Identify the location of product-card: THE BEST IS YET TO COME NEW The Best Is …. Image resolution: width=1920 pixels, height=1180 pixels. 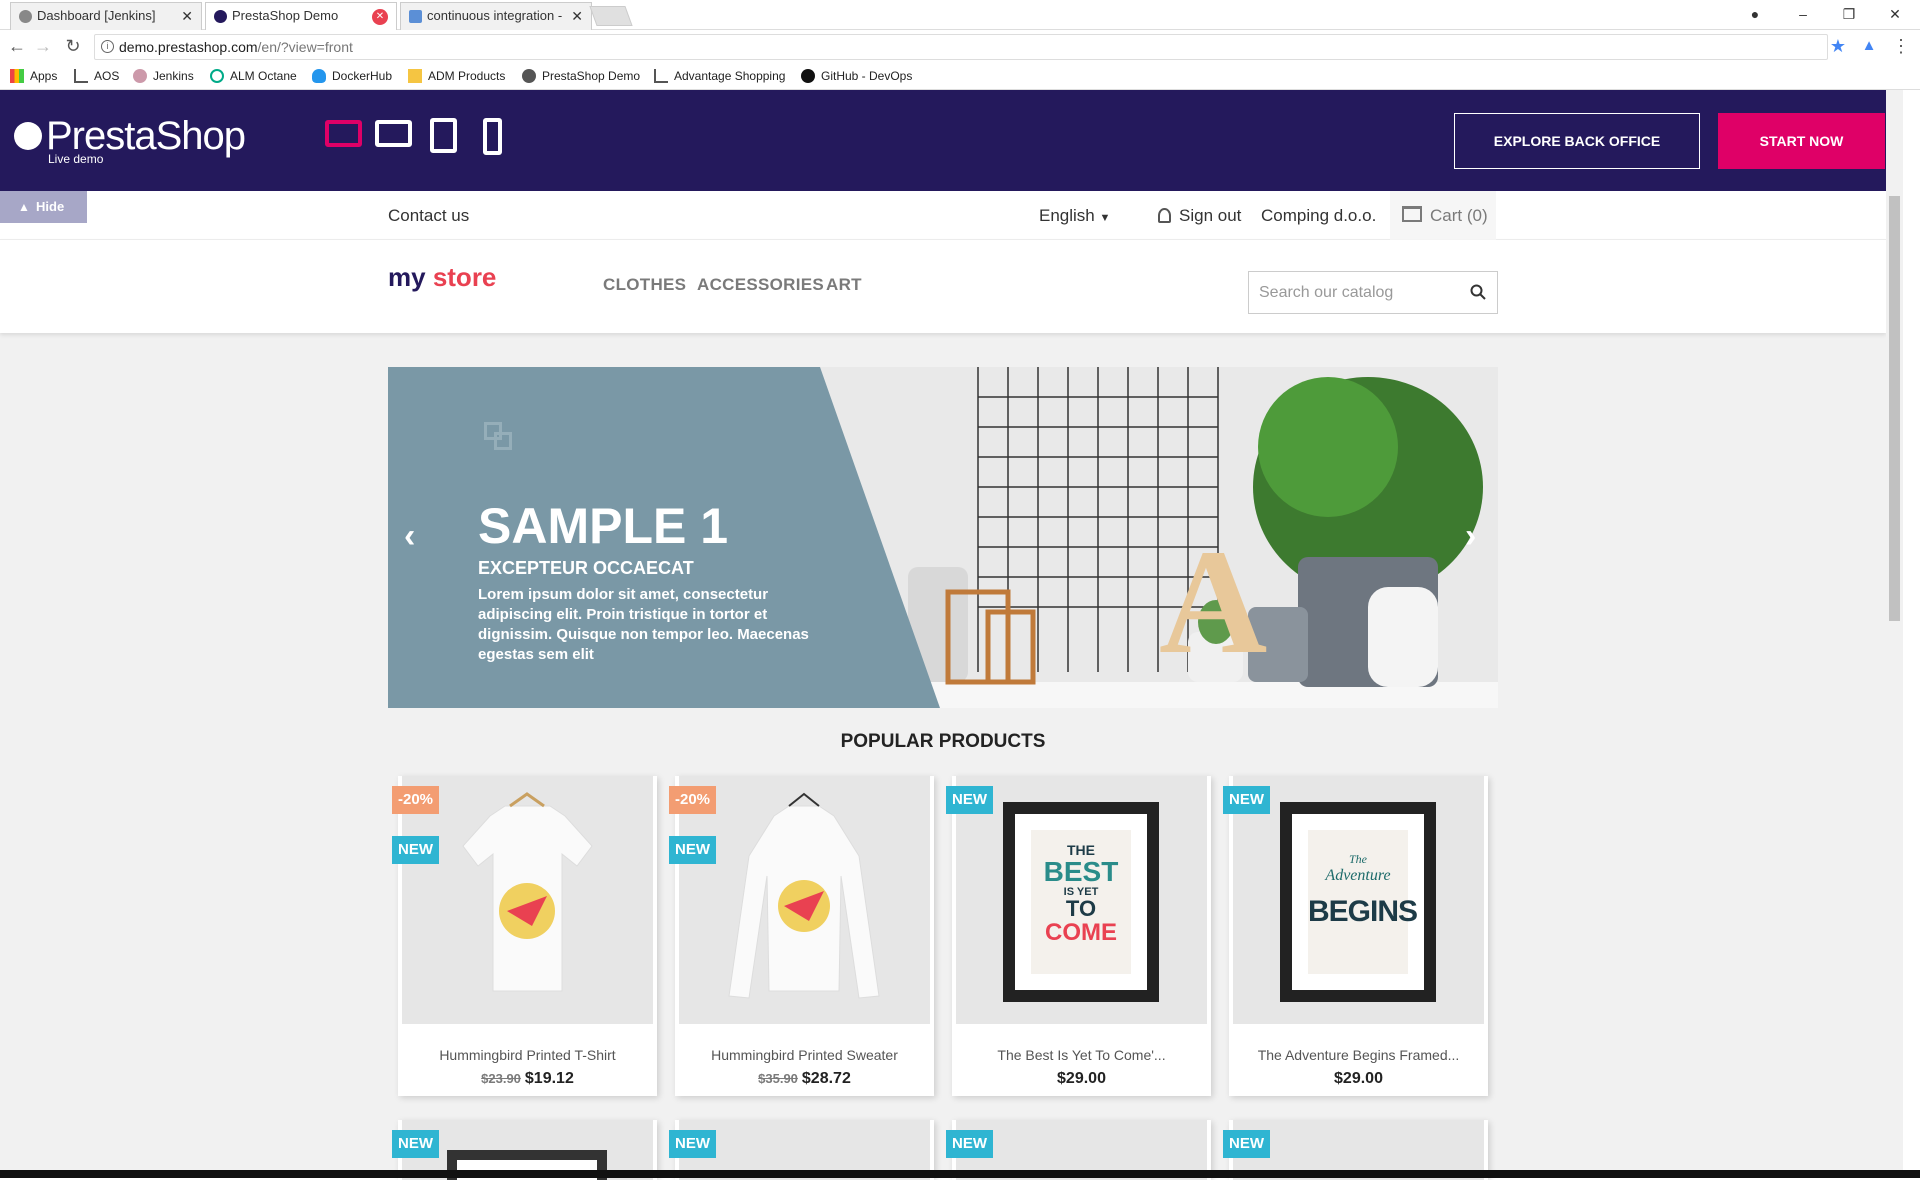
(1078, 936).